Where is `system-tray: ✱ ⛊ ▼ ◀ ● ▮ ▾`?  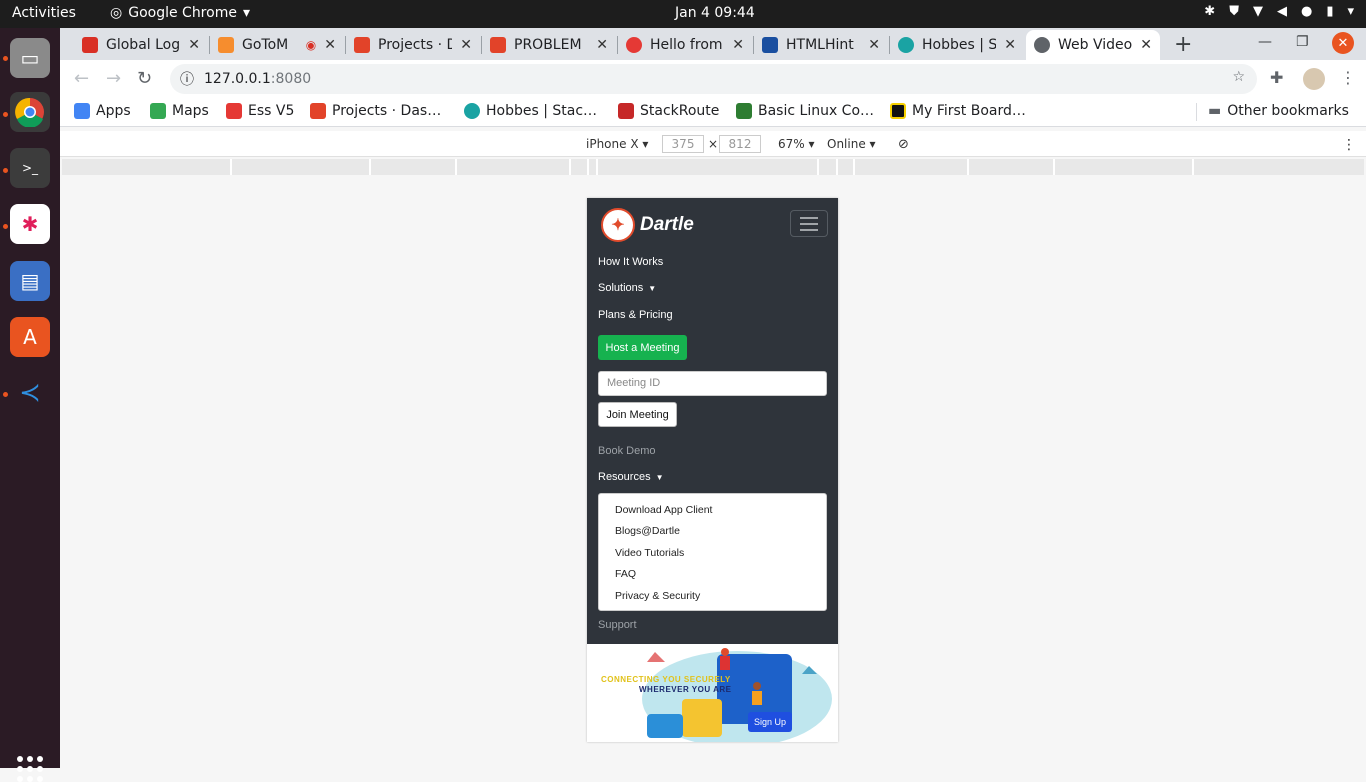 system-tray: ✱ ⛊ ▼ ◀ ● ▮ ▾ is located at coordinates (1279, 11).